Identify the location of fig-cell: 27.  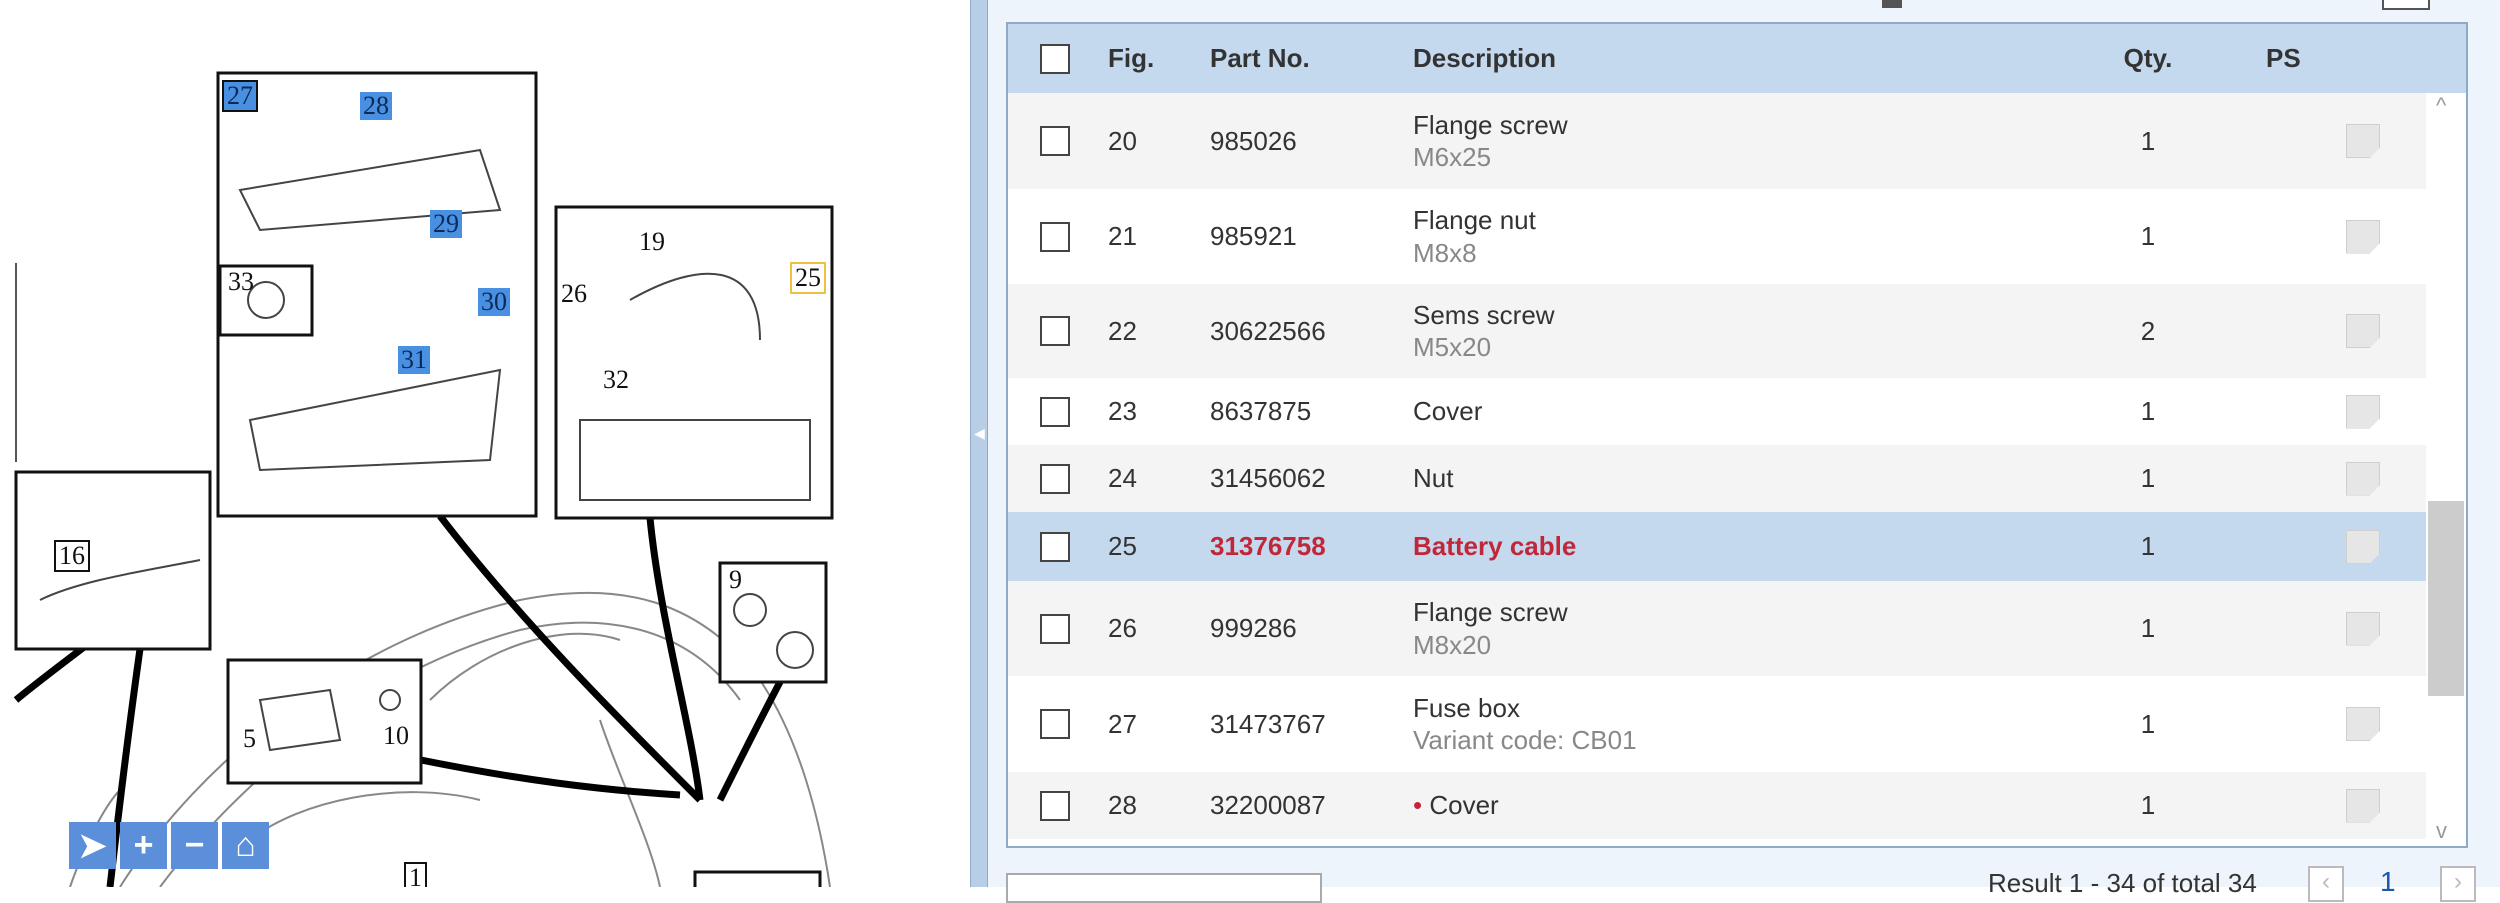
(1122, 723).